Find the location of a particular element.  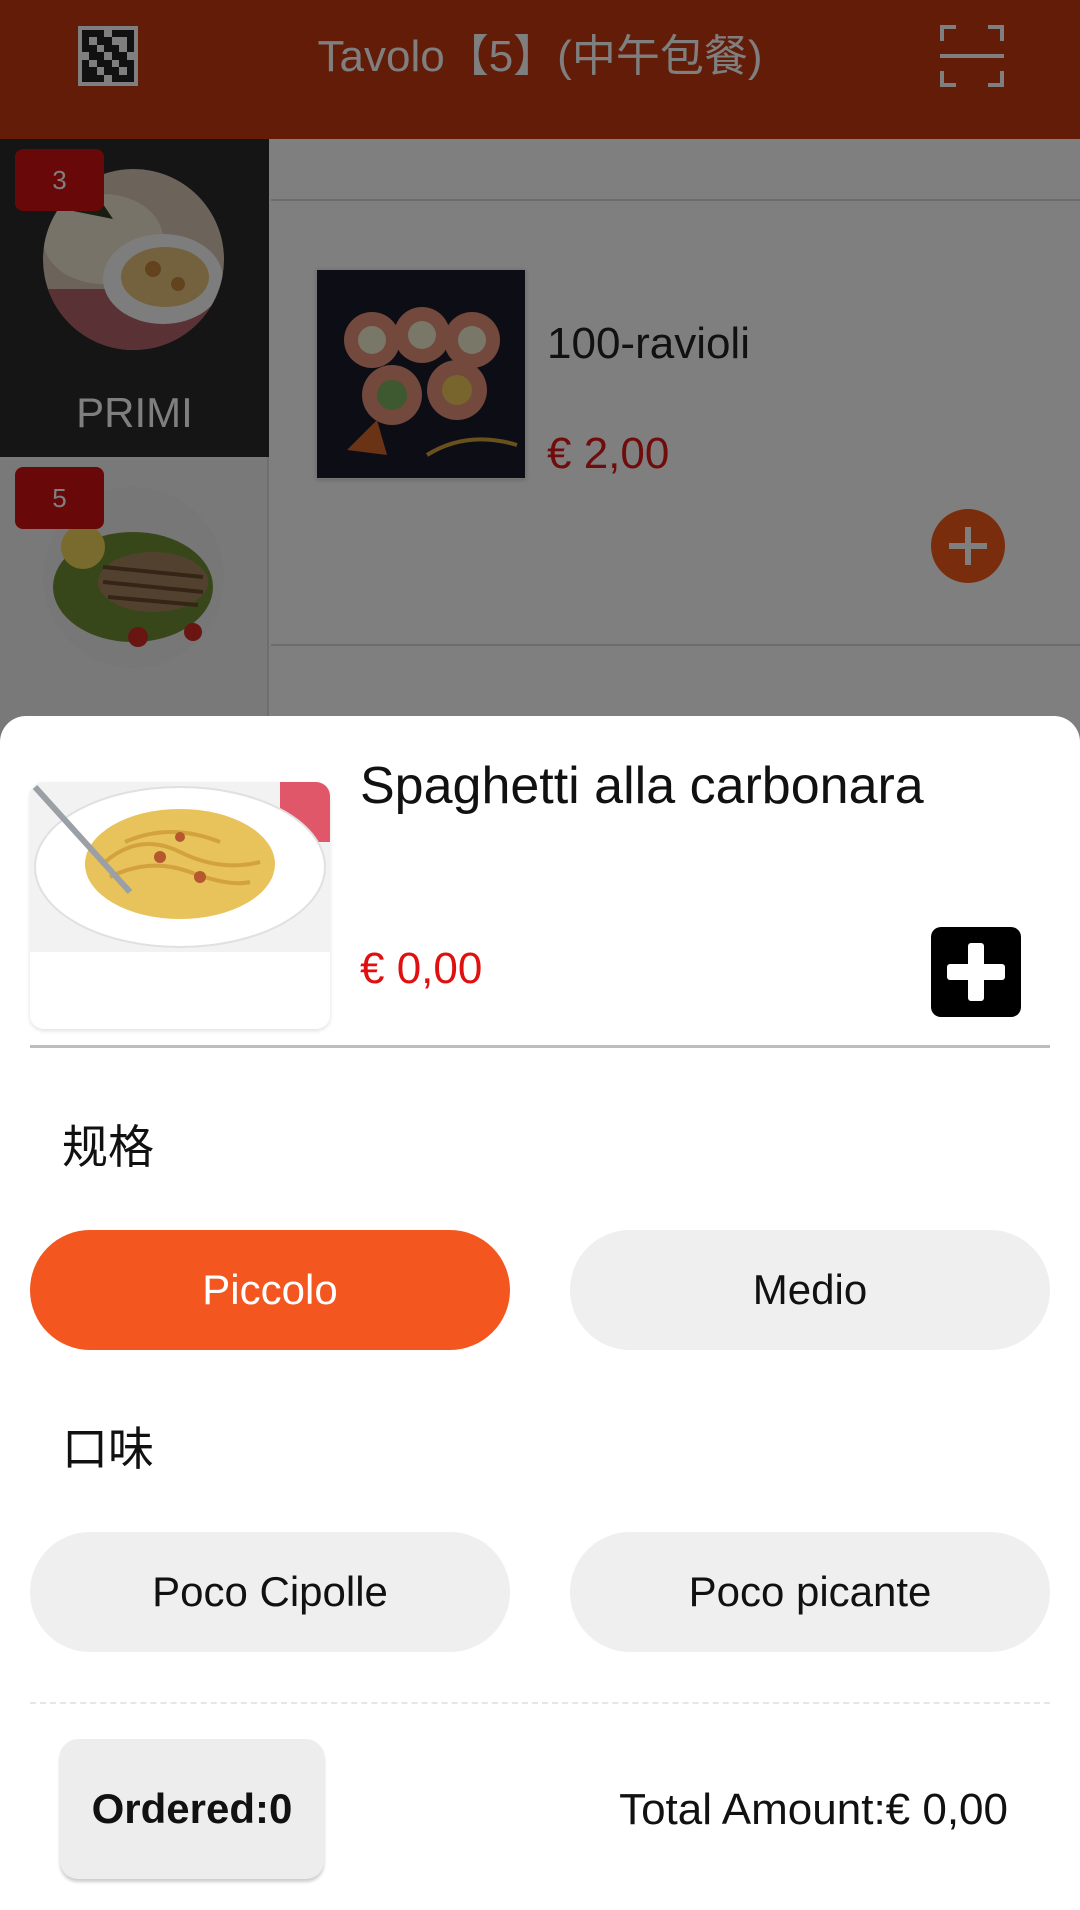

total-amount: Total Amount:€ 0,00 is located at coordinates (813, 1809).